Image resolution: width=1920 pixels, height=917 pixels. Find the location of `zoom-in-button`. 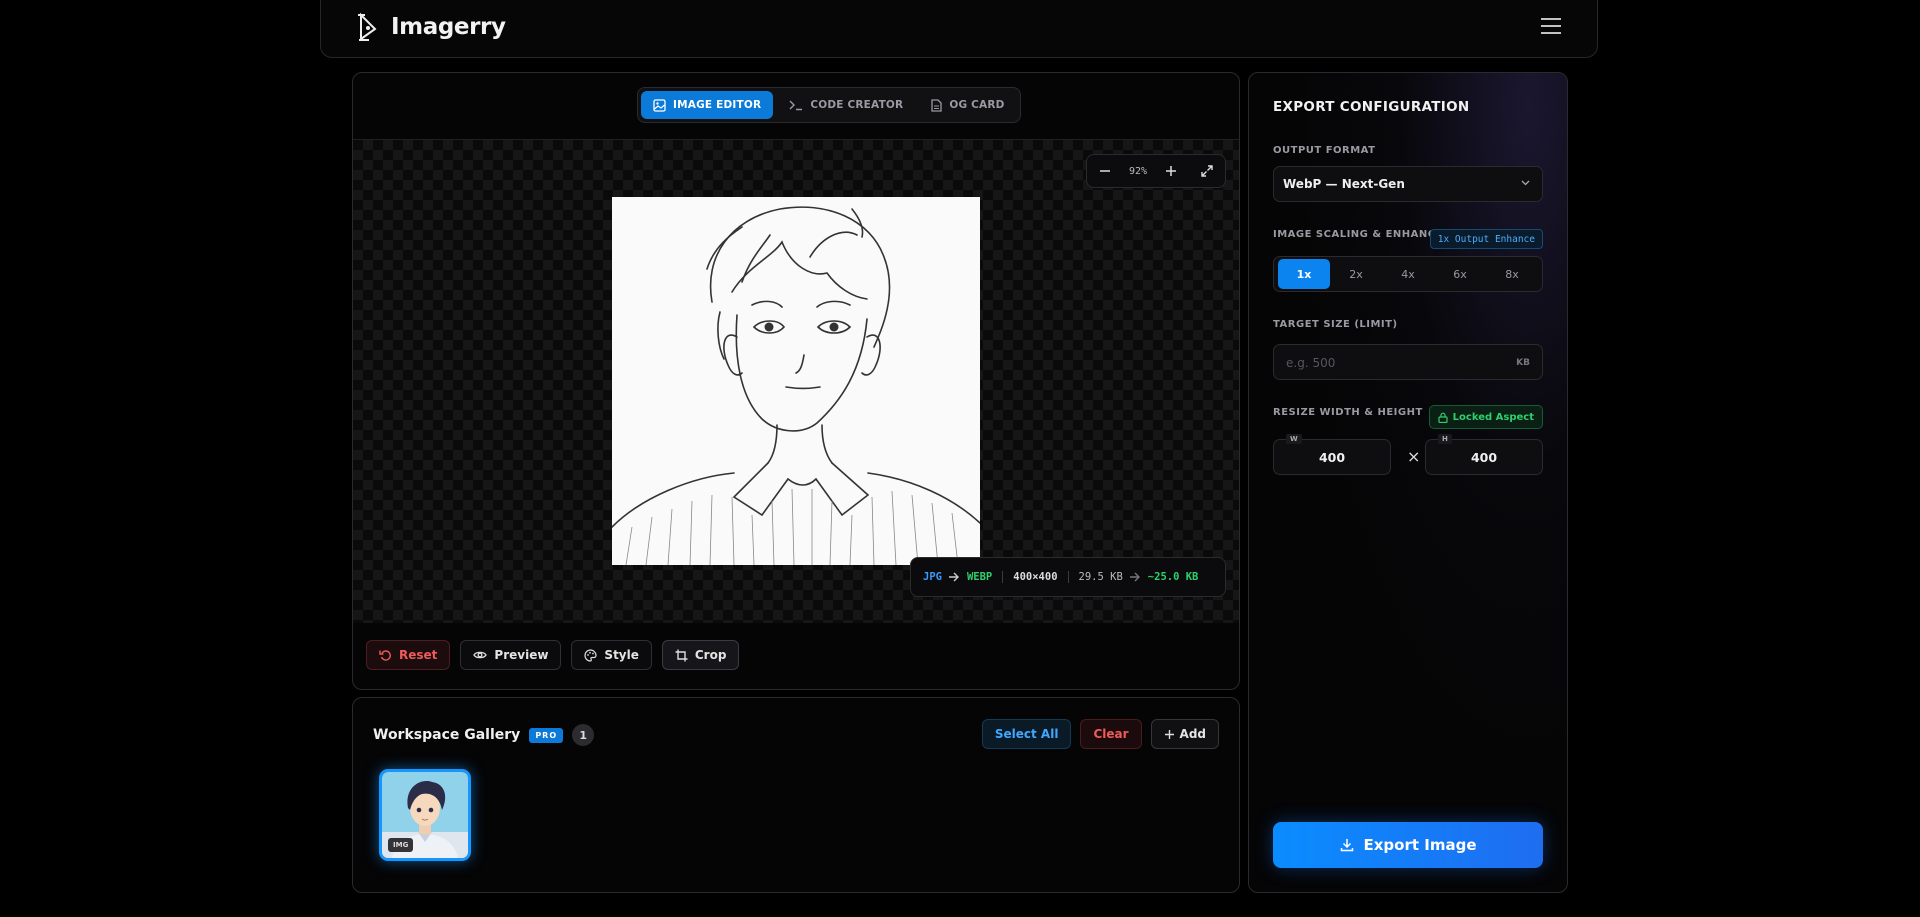

zoom-in-button is located at coordinates (1171, 171).